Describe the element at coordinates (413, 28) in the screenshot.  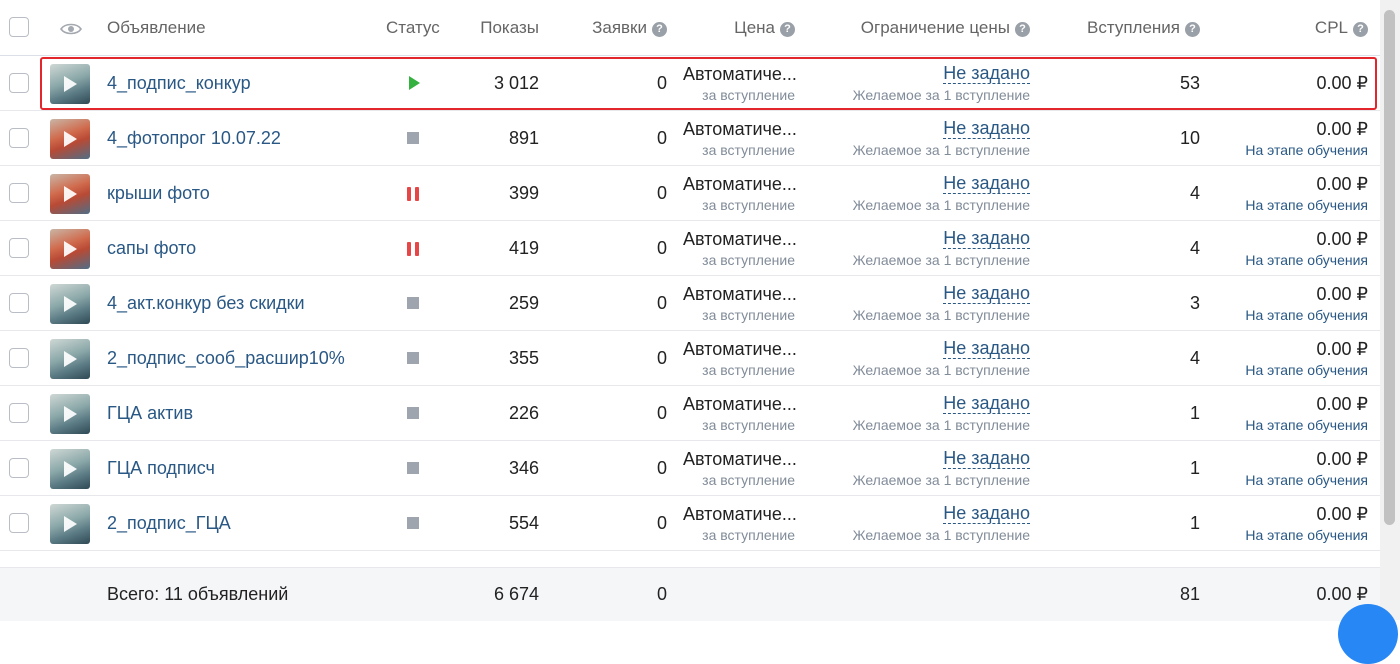
I see `header-status: Статус` at that location.